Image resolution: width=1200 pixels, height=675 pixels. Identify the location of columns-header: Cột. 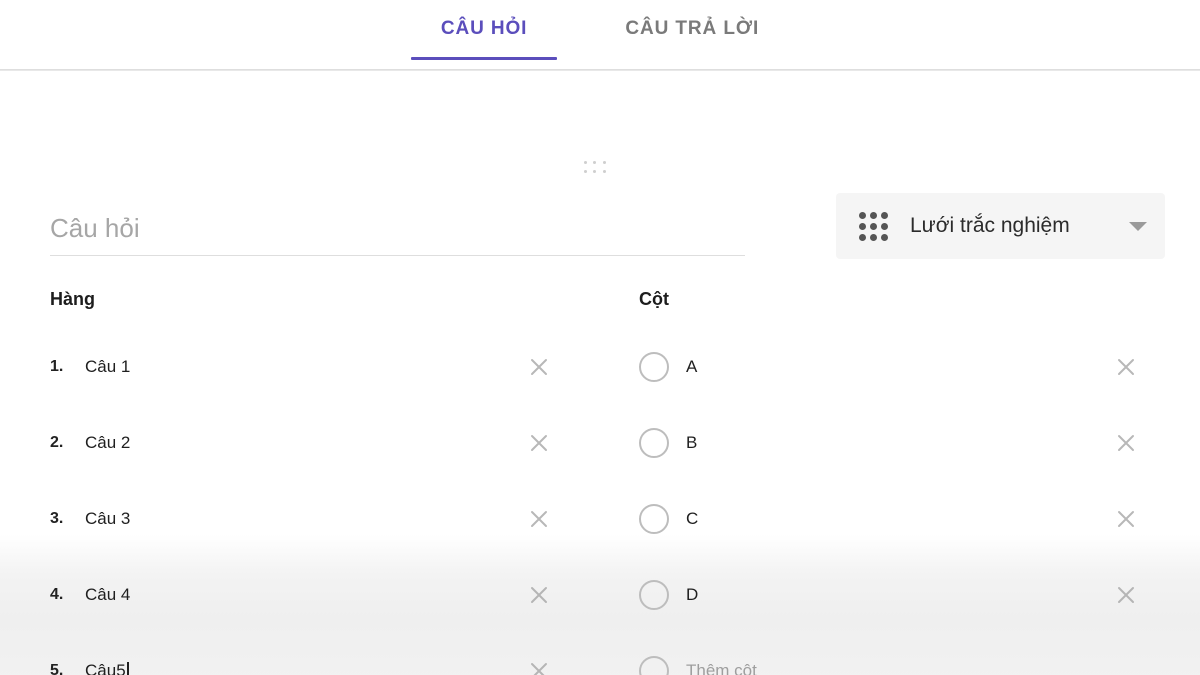
(654, 299).